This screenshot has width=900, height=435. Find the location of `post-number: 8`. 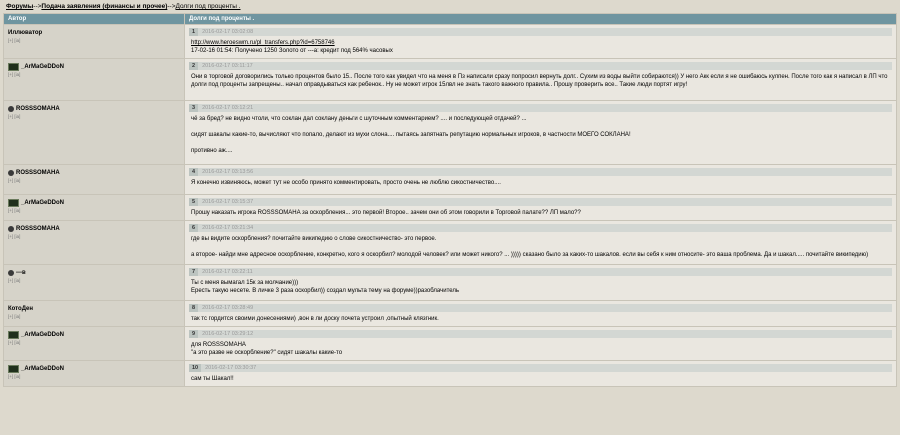

post-number: 8 is located at coordinates (194, 308).